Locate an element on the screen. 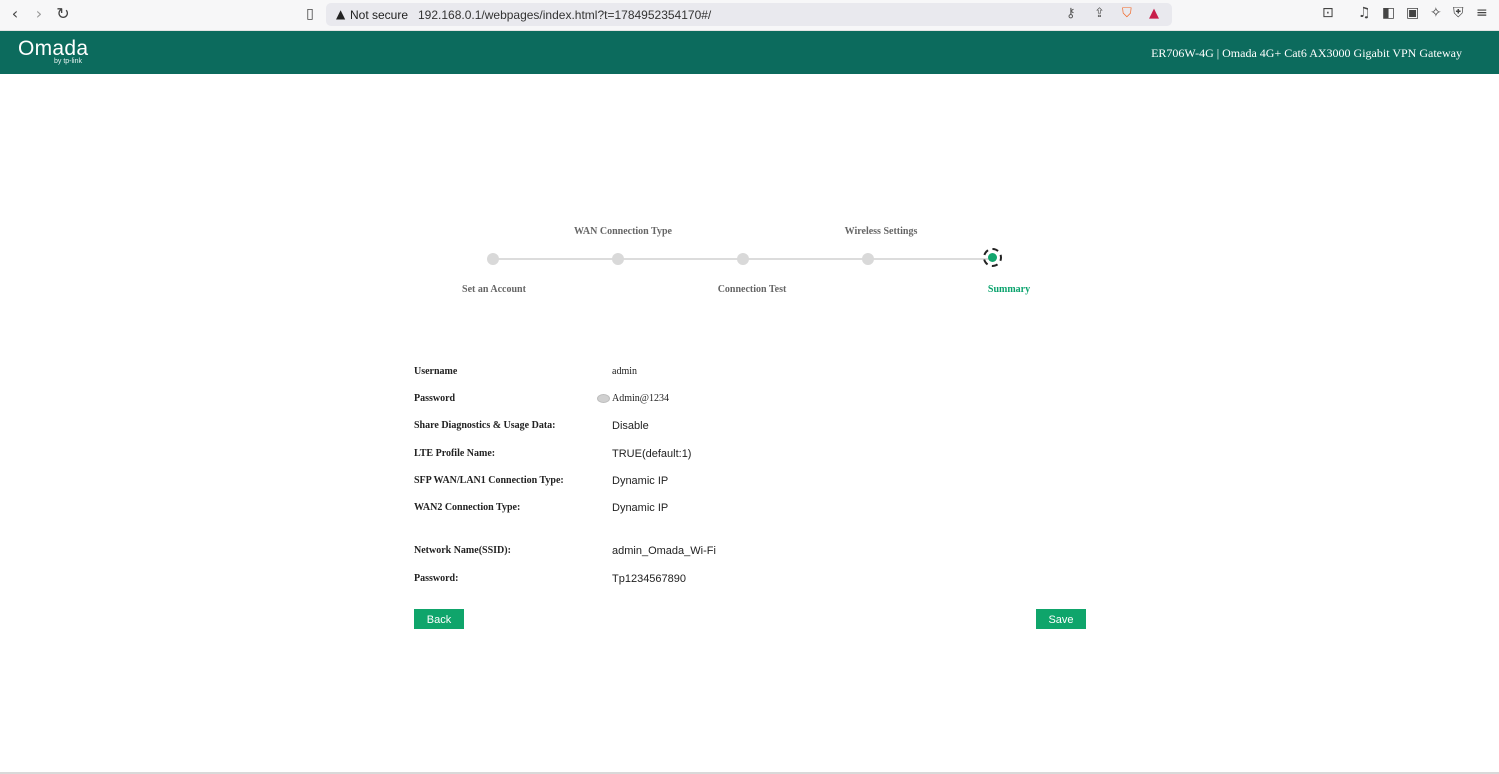 This screenshot has width=1499, height=774. screenshot-icon: ⊡ is located at coordinates (1328, 13).